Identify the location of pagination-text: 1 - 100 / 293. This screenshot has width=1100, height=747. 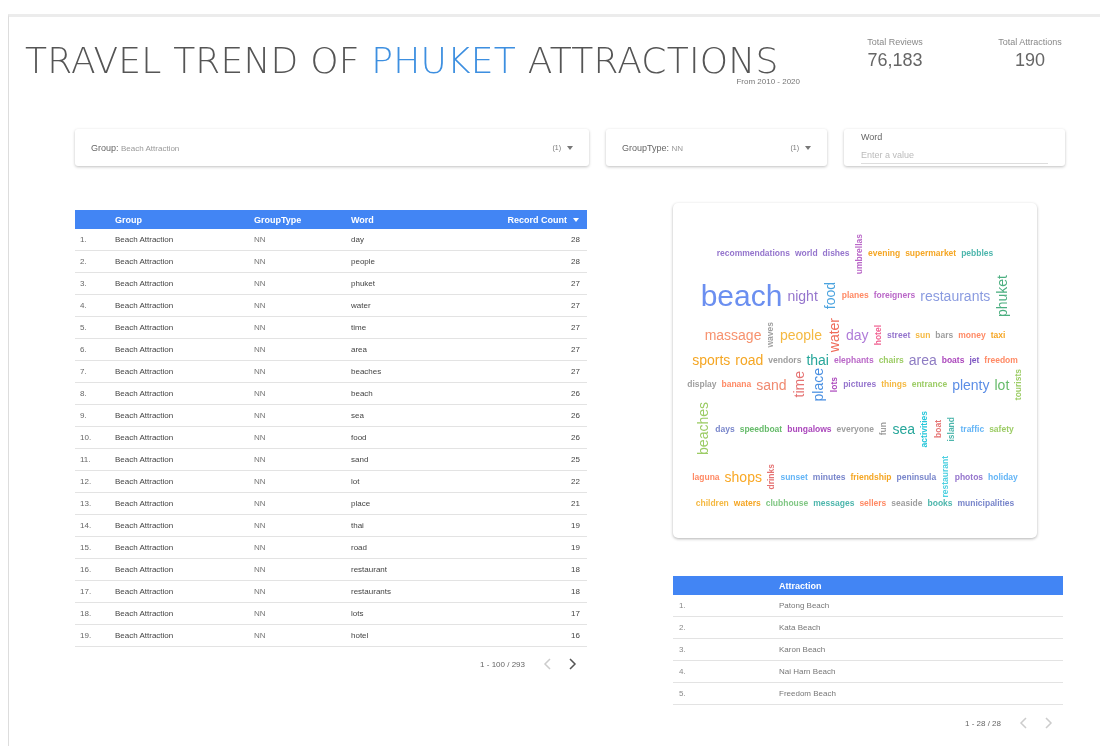
(502, 664).